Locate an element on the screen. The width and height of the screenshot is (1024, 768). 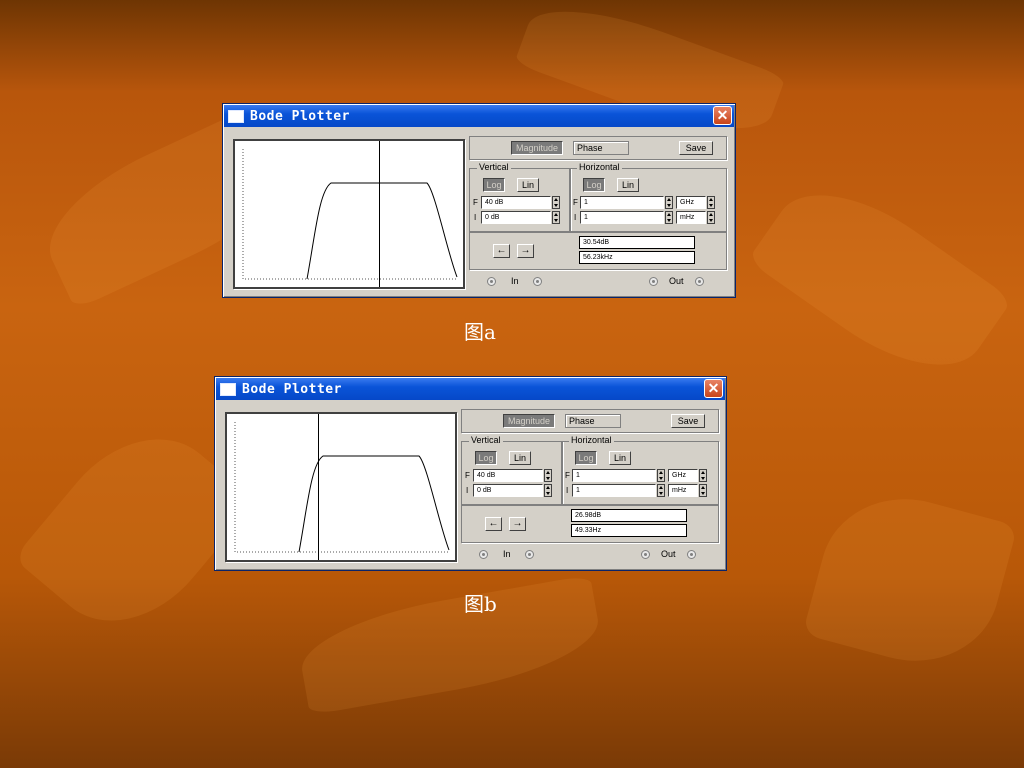
gain-readout: 26.98dB is located at coordinates (629, 515).